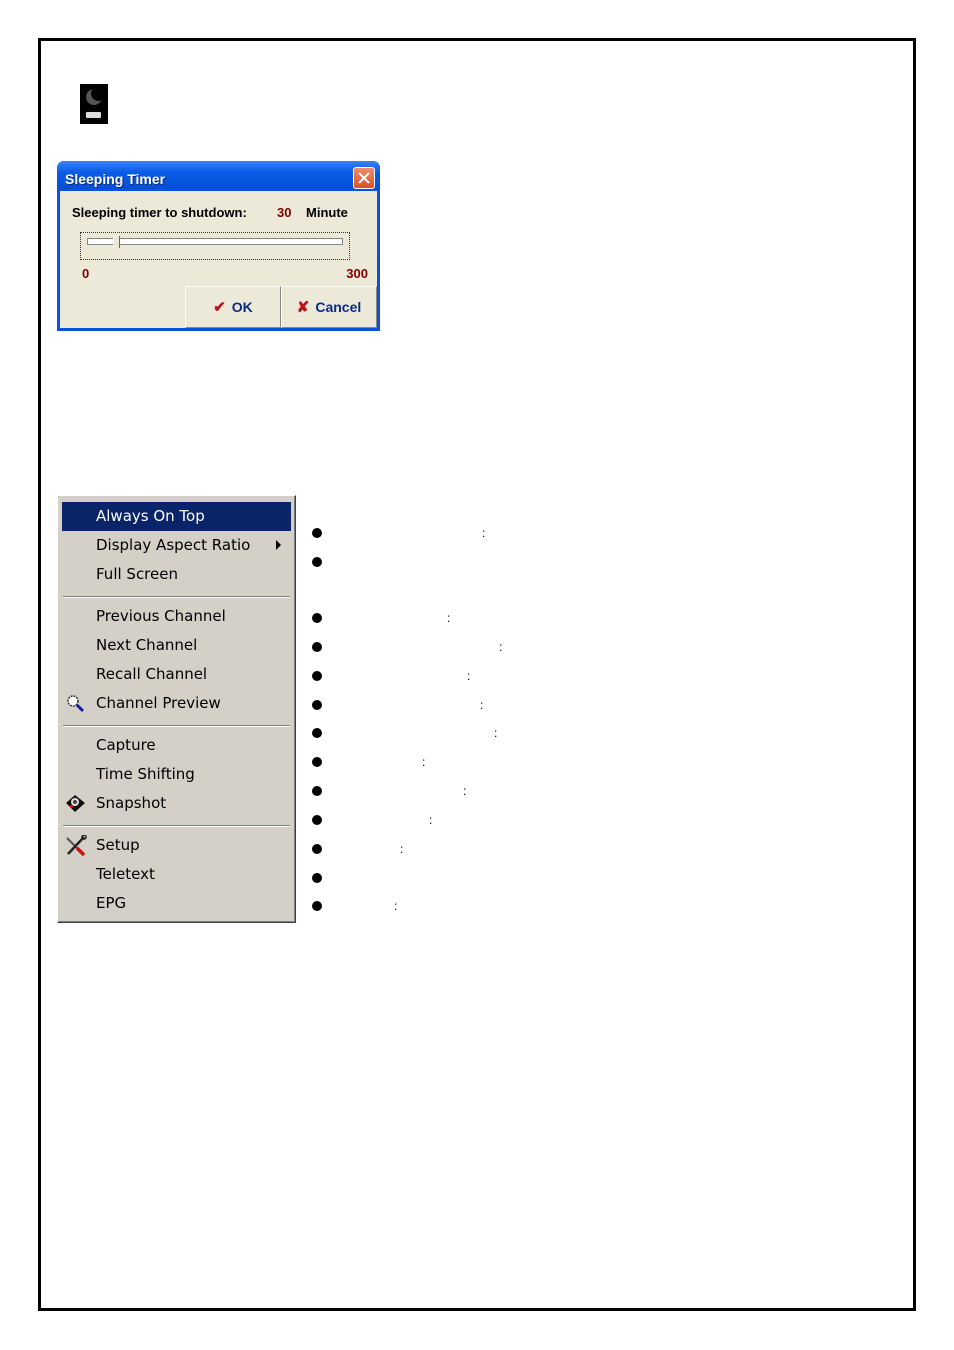 The width and height of the screenshot is (954, 1350). What do you see at coordinates (76, 704) in the screenshot?
I see `magnifier-icon` at bounding box center [76, 704].